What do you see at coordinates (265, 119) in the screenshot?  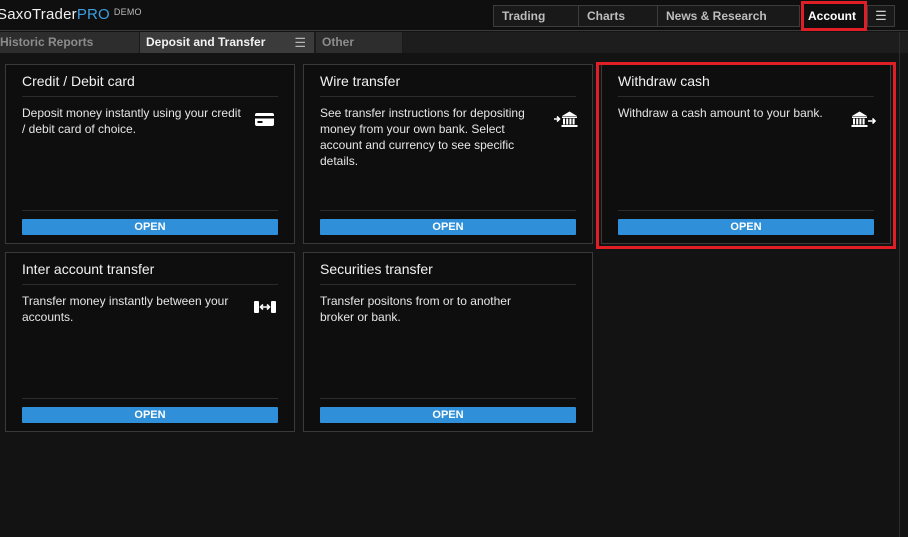 I see `credit-card-icon` at bounding box center [265, 119].